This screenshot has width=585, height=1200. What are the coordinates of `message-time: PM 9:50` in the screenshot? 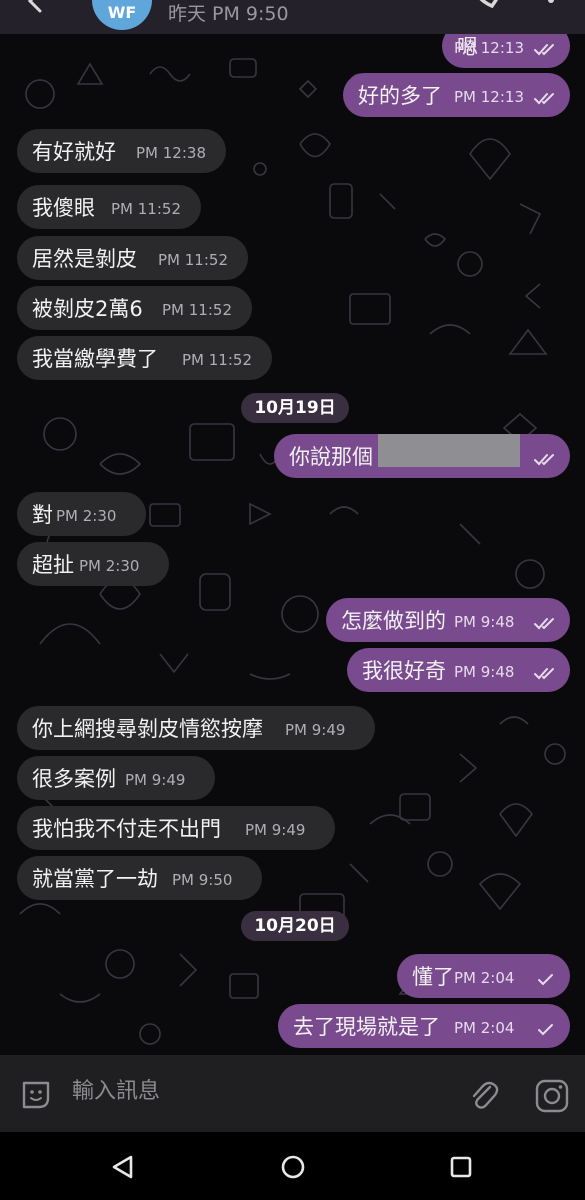 It's located at (202, 880).